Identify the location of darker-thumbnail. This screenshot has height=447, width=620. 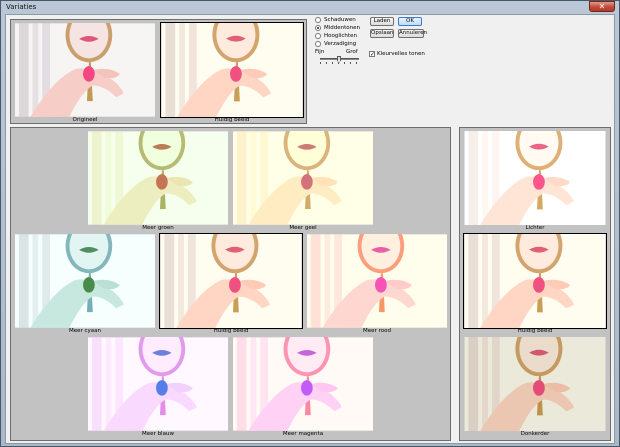
(535, 384).